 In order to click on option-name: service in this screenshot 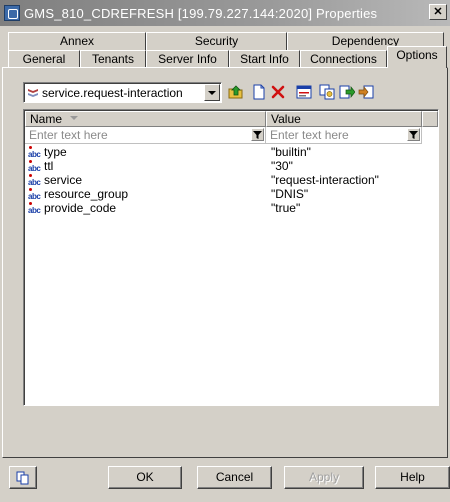, I will do `click(63, 180)`.